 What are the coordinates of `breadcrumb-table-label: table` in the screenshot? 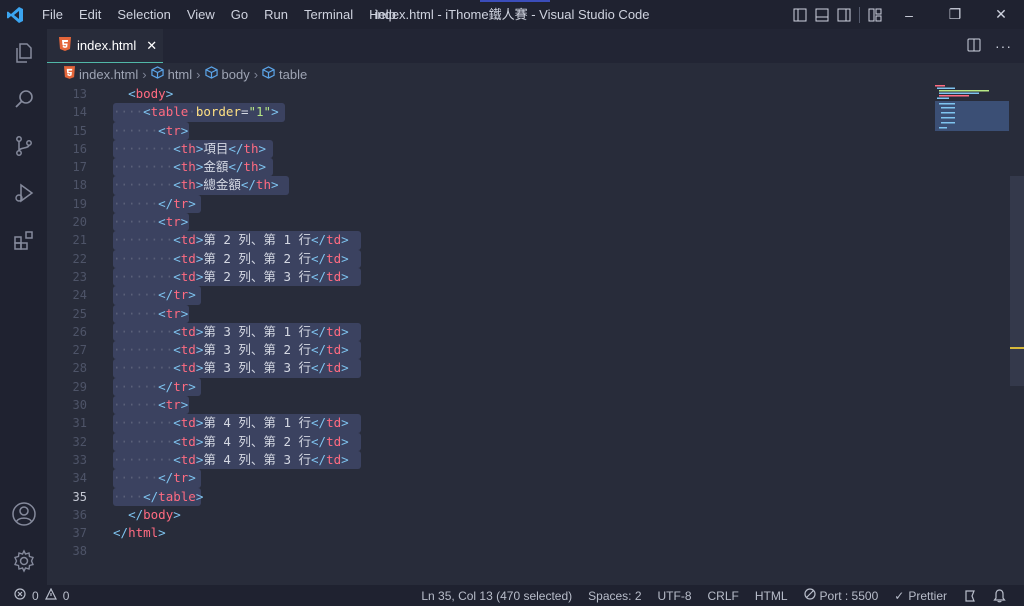 It's located at (293, 74).